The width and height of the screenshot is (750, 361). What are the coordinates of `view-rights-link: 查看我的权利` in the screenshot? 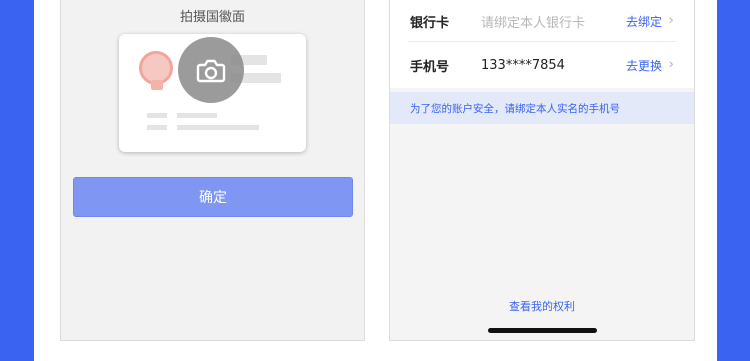 It's located at (542, 306).